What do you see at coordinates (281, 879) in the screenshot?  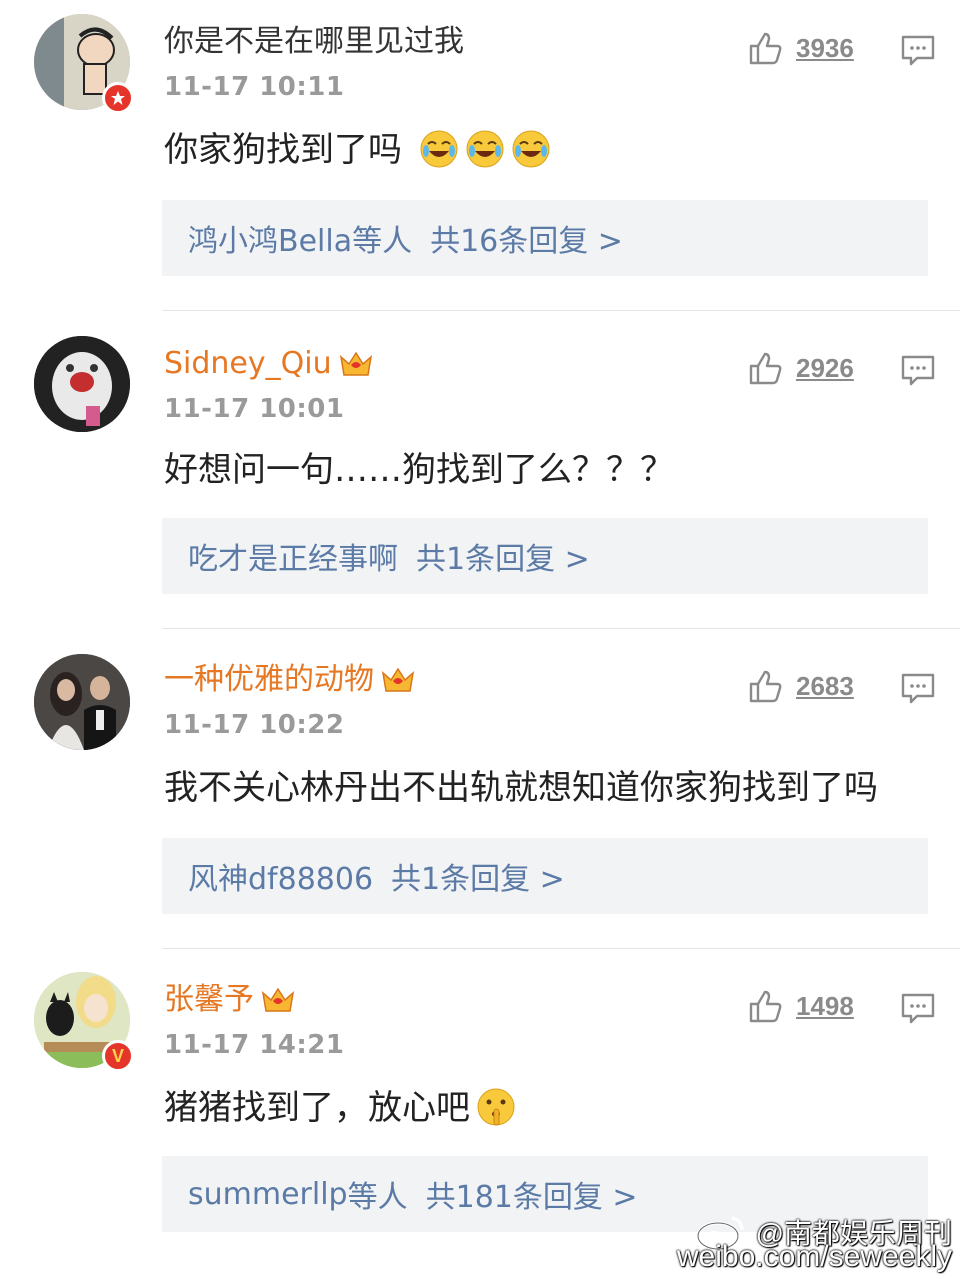 I see `reply-users: 风神df88806` at bounding box center [281, 879].